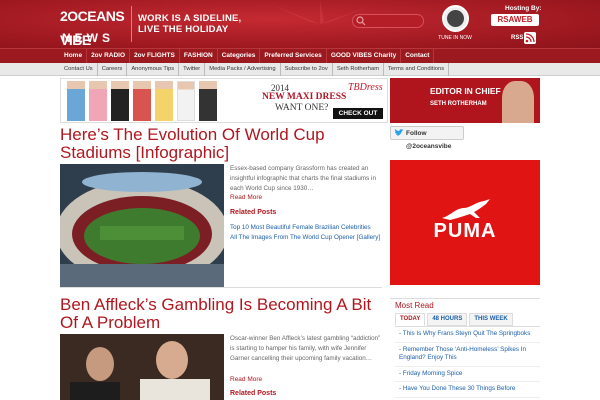 The height and width of the screenshot is (400, 600). I want to click on logo-news-text: NEWS, so click(88, 38).